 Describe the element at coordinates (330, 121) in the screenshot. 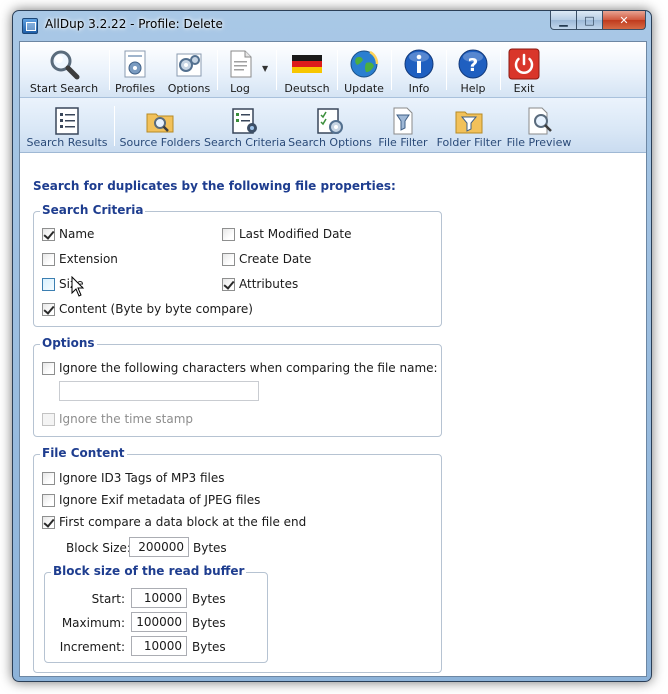

I see `search-options-icon` at that location.